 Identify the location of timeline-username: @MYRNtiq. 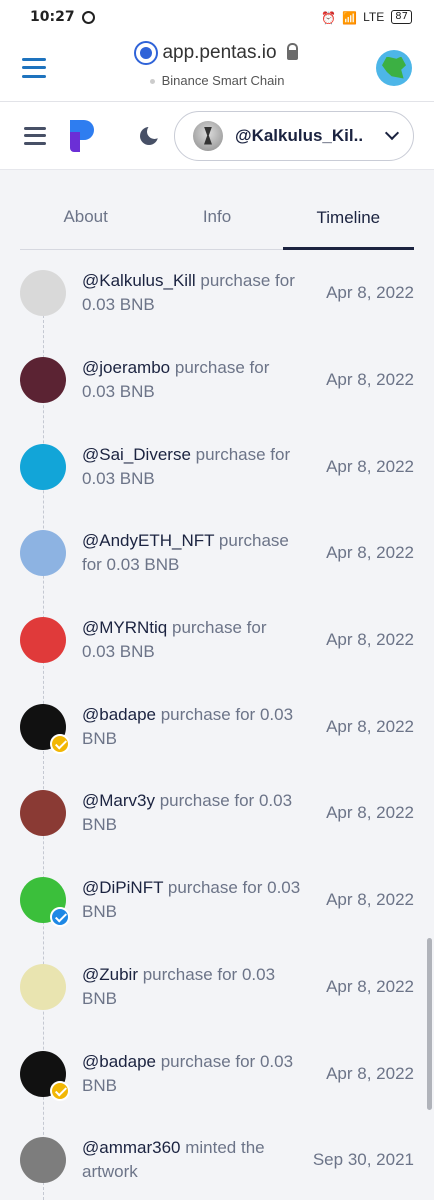
(124, 627).